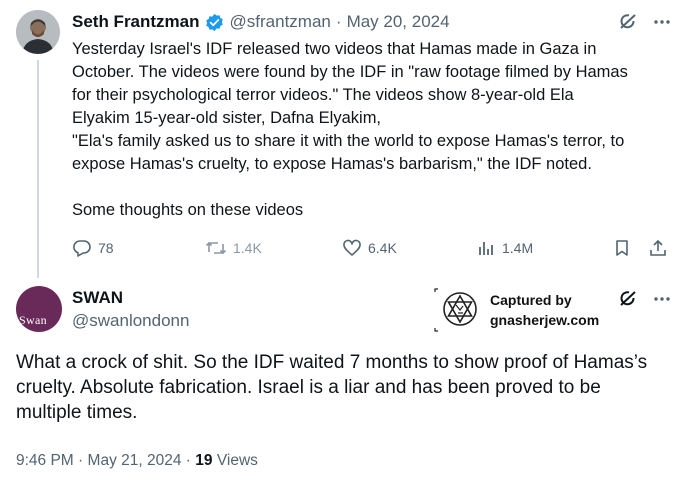 Image resolution: width=680 pixels, height=484 pixels. What do you see at coordinates (237, 460) in the screenshot?
I see `reply-views-label: Views` at bounding box center [237, 460].